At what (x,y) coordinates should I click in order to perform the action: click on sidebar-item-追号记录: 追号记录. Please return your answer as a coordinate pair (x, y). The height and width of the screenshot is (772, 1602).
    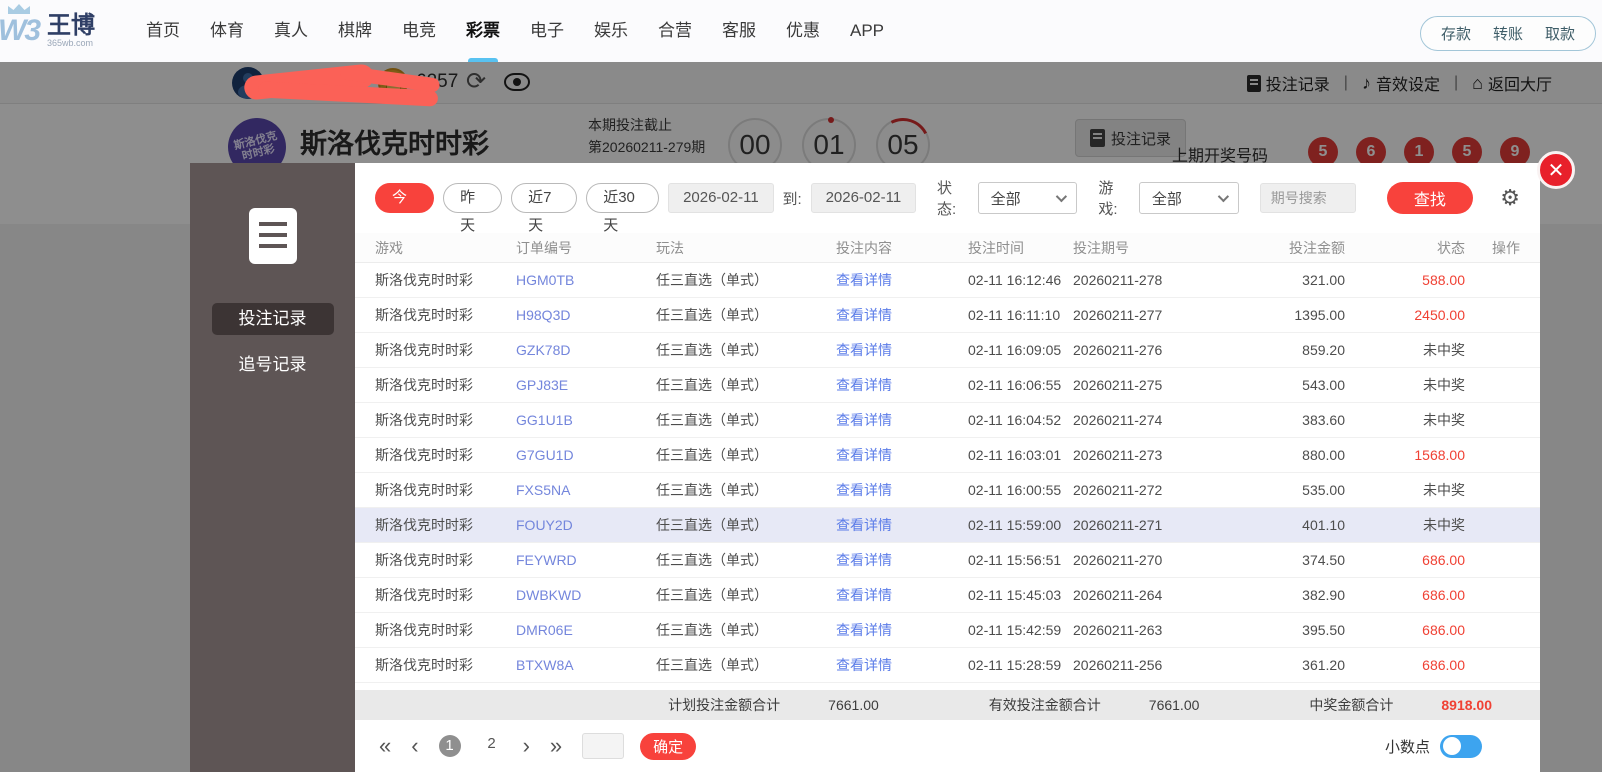
    Looking at the image, I should click on (273, 365).